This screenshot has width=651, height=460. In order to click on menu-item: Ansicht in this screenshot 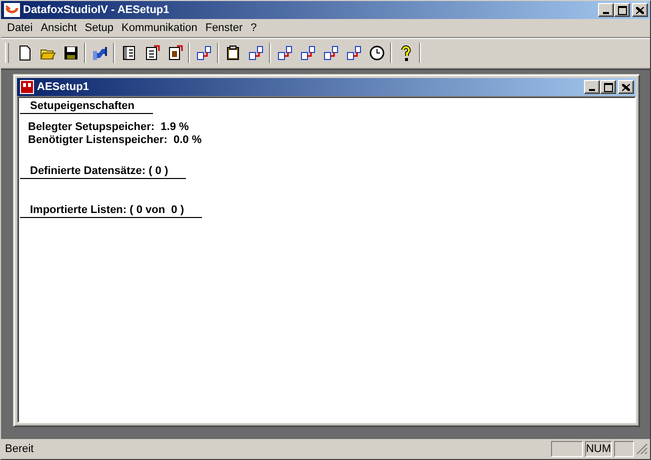, I will do `click(58, 28)`.